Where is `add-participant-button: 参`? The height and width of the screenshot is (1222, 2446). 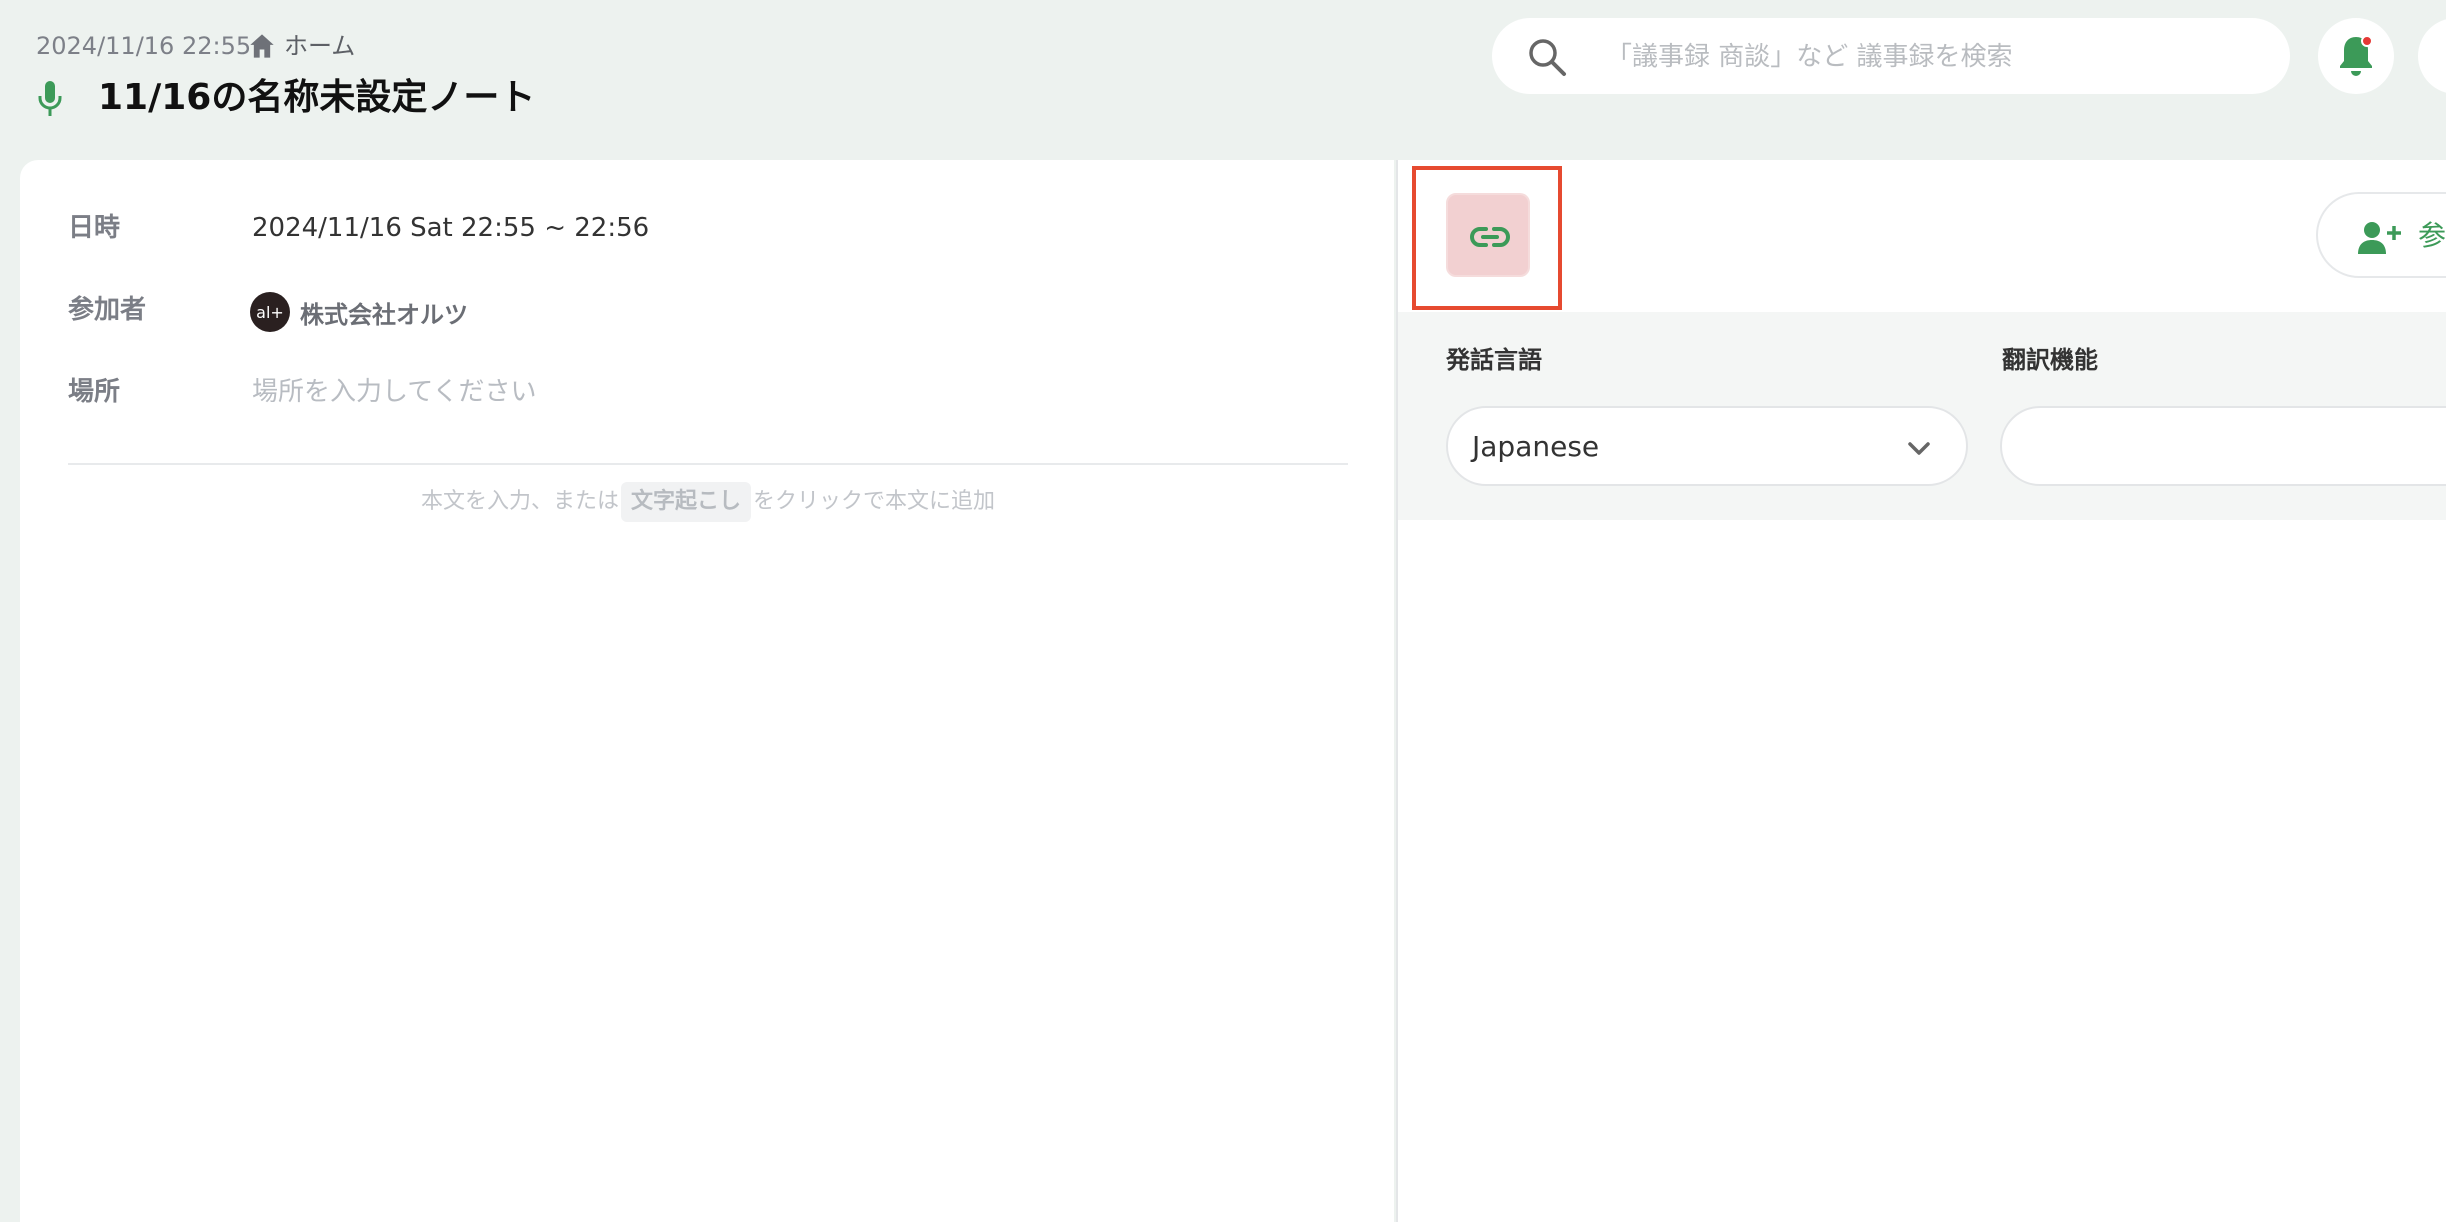
add-participant-button: 参 is located at coordinates (2381, 235).